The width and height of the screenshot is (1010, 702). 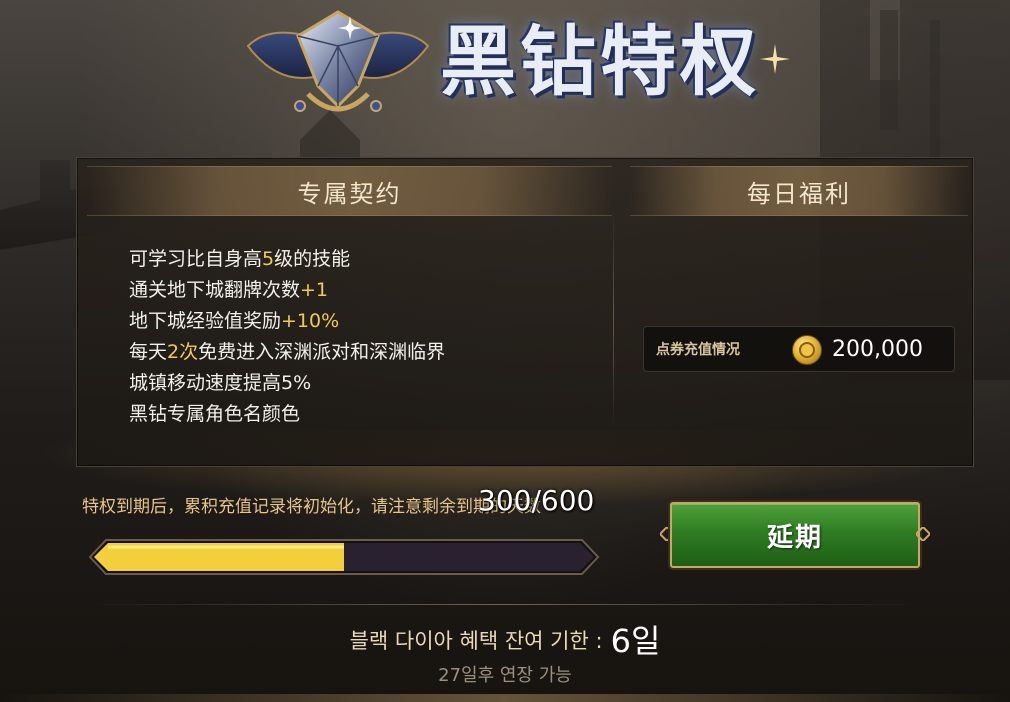 What do you see at coordinates (505, 675) in the screenshot?
I see `extend-availability-note: 27일후 연장 가능` at bounding box center [505, 675].